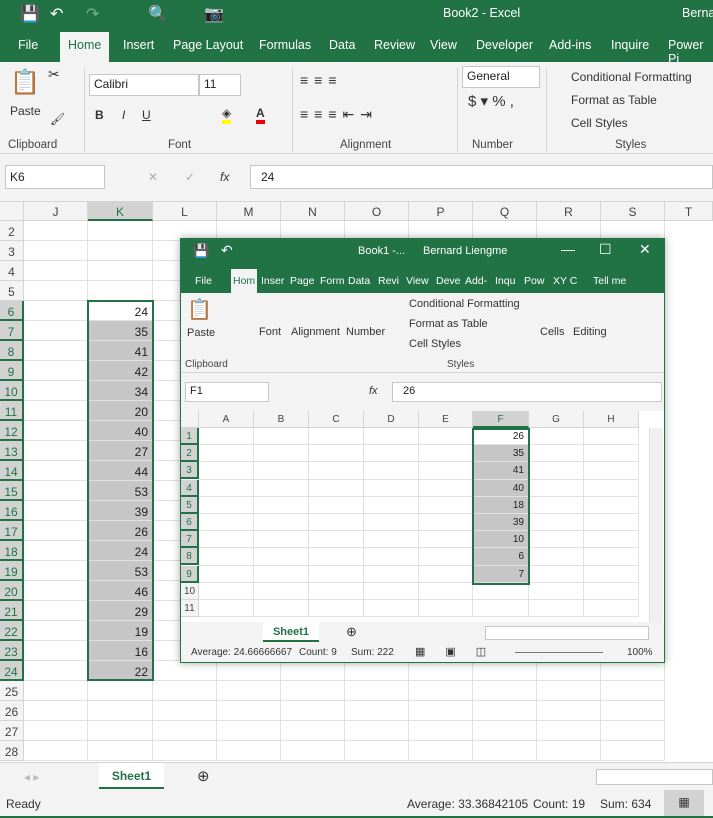 This screenshot has height=818, width=713. What do you see at coordinates (190, 522) in the screenshot?
I see `inner-row-header-6: 6` at bounding box center [190, 522].